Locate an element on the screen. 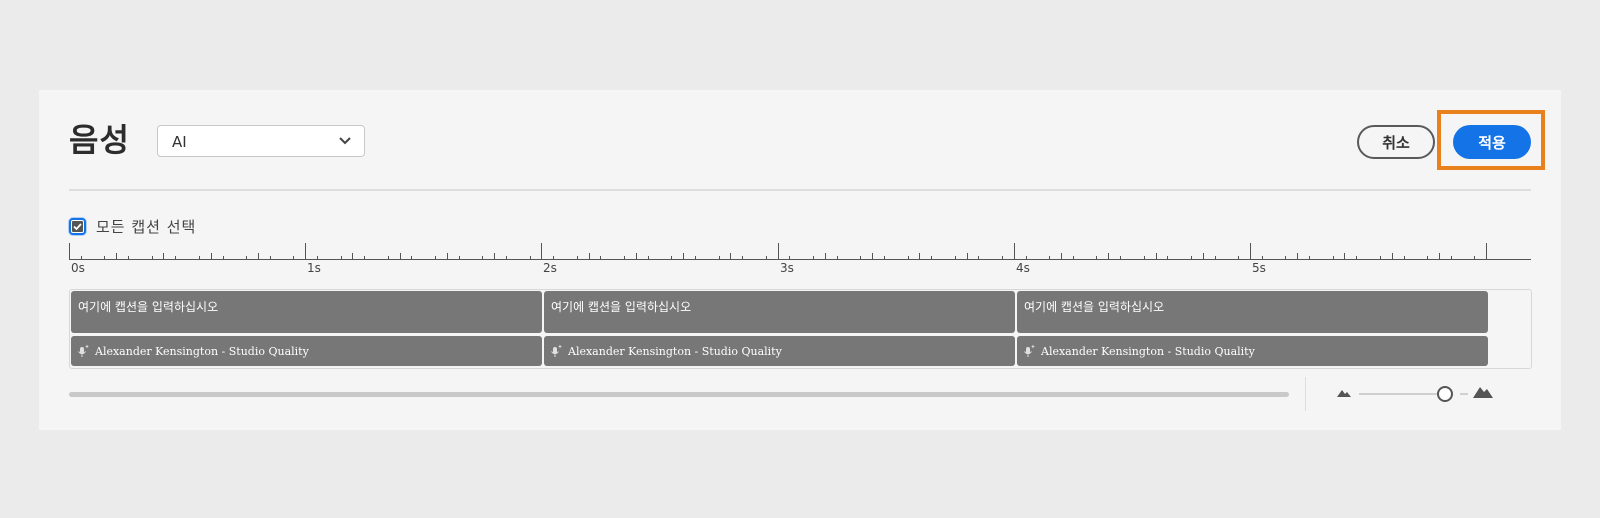 This screenshot has width=1600, height=518. select-all-checkbox is located at coordinates (77, 226).